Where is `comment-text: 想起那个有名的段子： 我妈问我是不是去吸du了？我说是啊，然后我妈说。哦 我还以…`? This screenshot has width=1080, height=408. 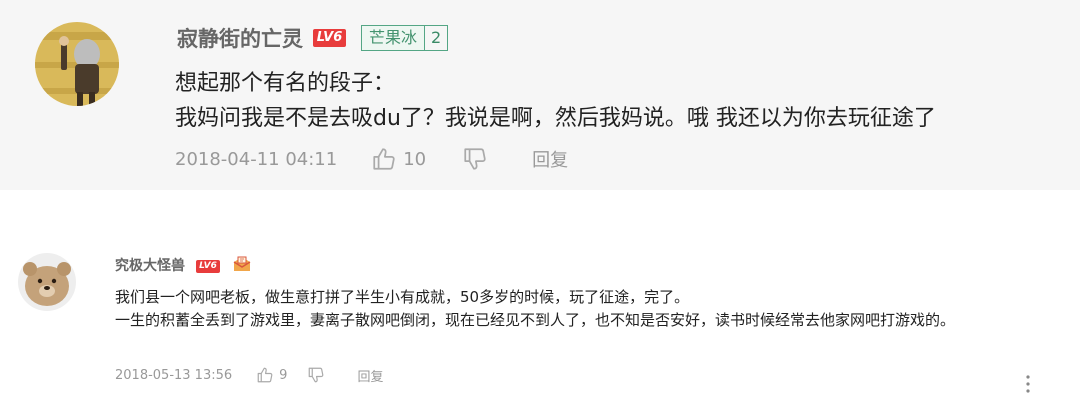 comment-text: 想起那个有名的段子： 我妈问我是不是去吸du了？我说是啊，然后我妈说。哦 我还以… is located at coordinates (555, 101).